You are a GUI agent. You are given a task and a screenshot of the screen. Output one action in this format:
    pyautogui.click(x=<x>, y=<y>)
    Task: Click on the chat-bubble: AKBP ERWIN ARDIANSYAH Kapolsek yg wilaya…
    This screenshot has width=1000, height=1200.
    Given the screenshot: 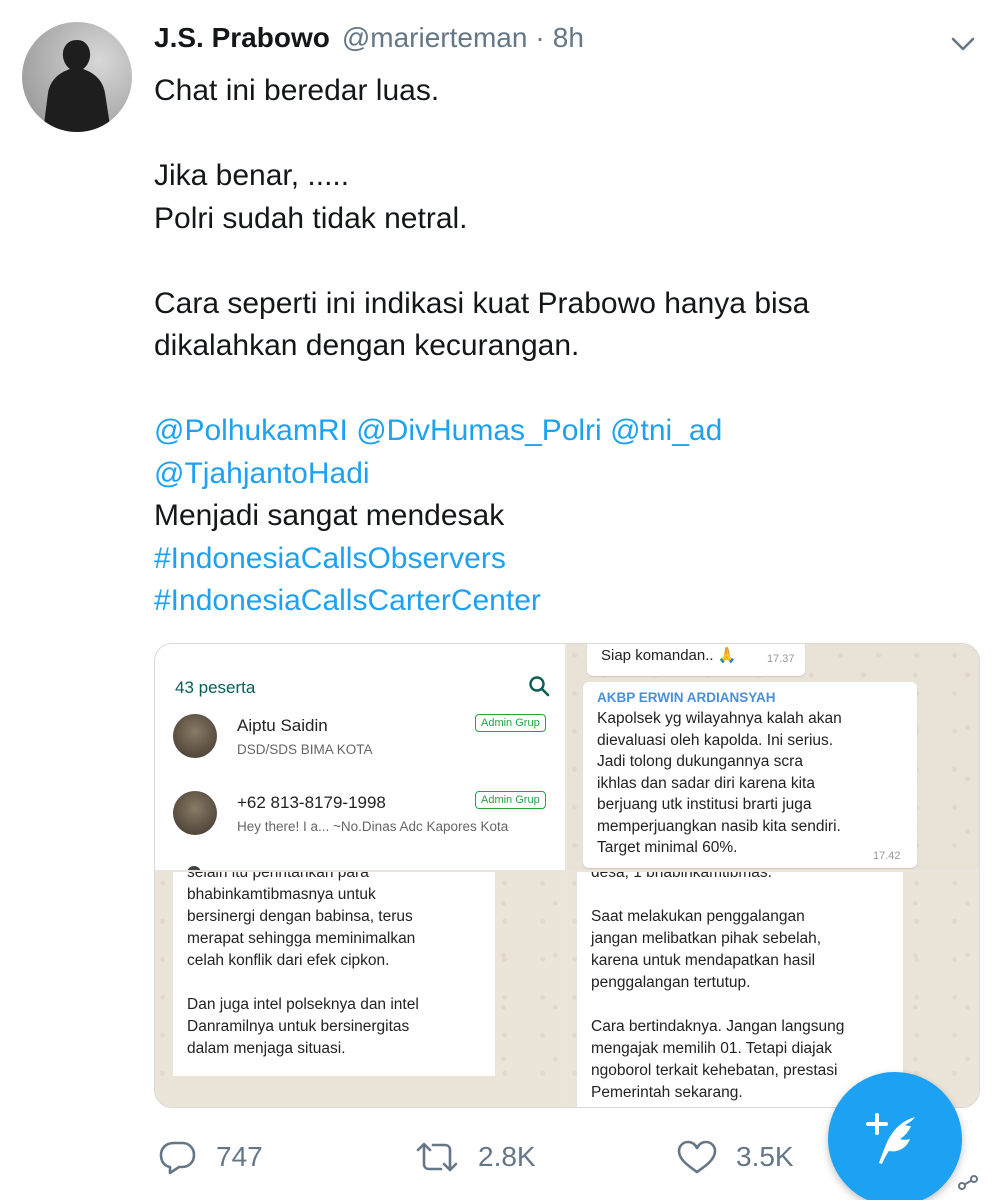 What is the action you would take?
    pyautogui.click(x=750, y=775)
    